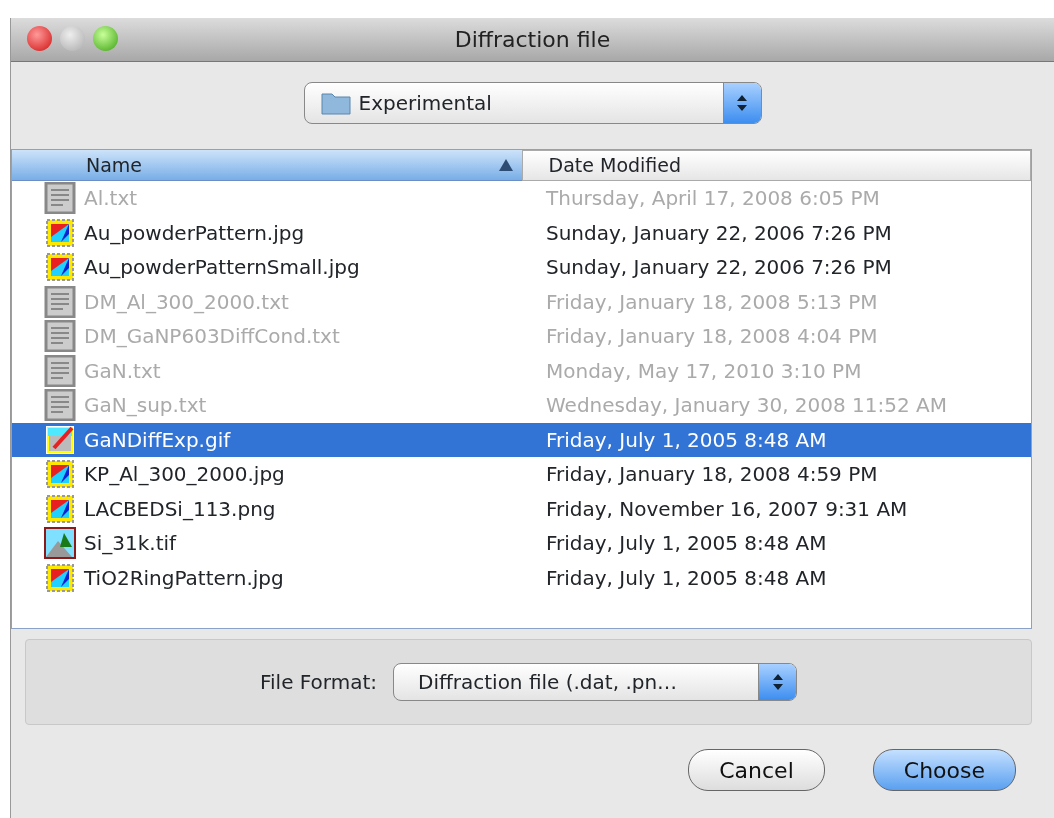 Image resolution: width=1054 pixels, height=818 pixels. I want to click on file-name: Si_31k.tif, so click(130, 544).